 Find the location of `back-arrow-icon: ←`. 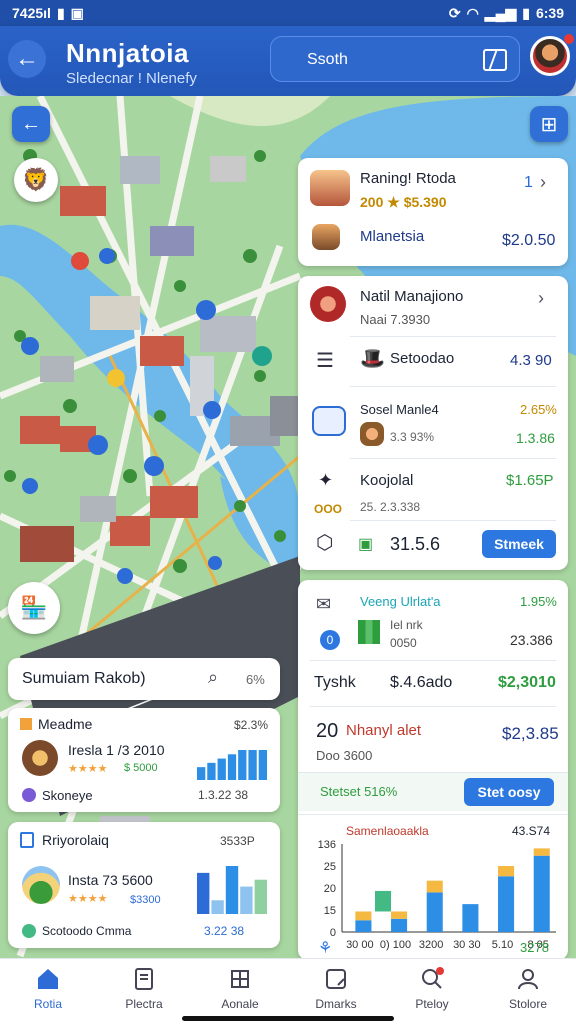

back-arrow-icon: ← is located at coordinates (31, 123).